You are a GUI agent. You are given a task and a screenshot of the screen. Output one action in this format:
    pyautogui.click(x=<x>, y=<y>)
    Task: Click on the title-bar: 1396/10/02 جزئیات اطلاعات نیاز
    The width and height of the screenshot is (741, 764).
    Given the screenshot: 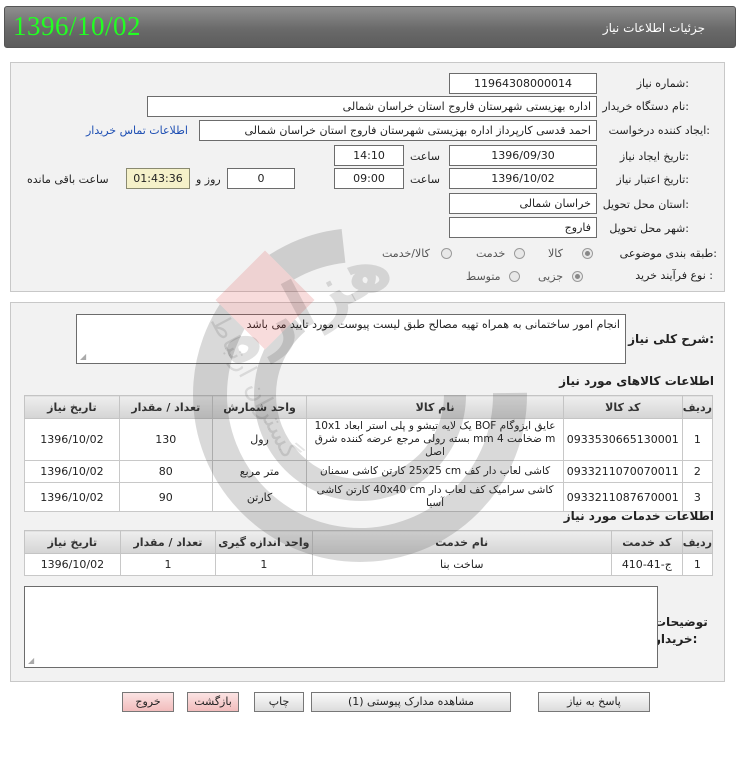 What is the action you would take?
    pyautogui.click(x=370, y=27)
    